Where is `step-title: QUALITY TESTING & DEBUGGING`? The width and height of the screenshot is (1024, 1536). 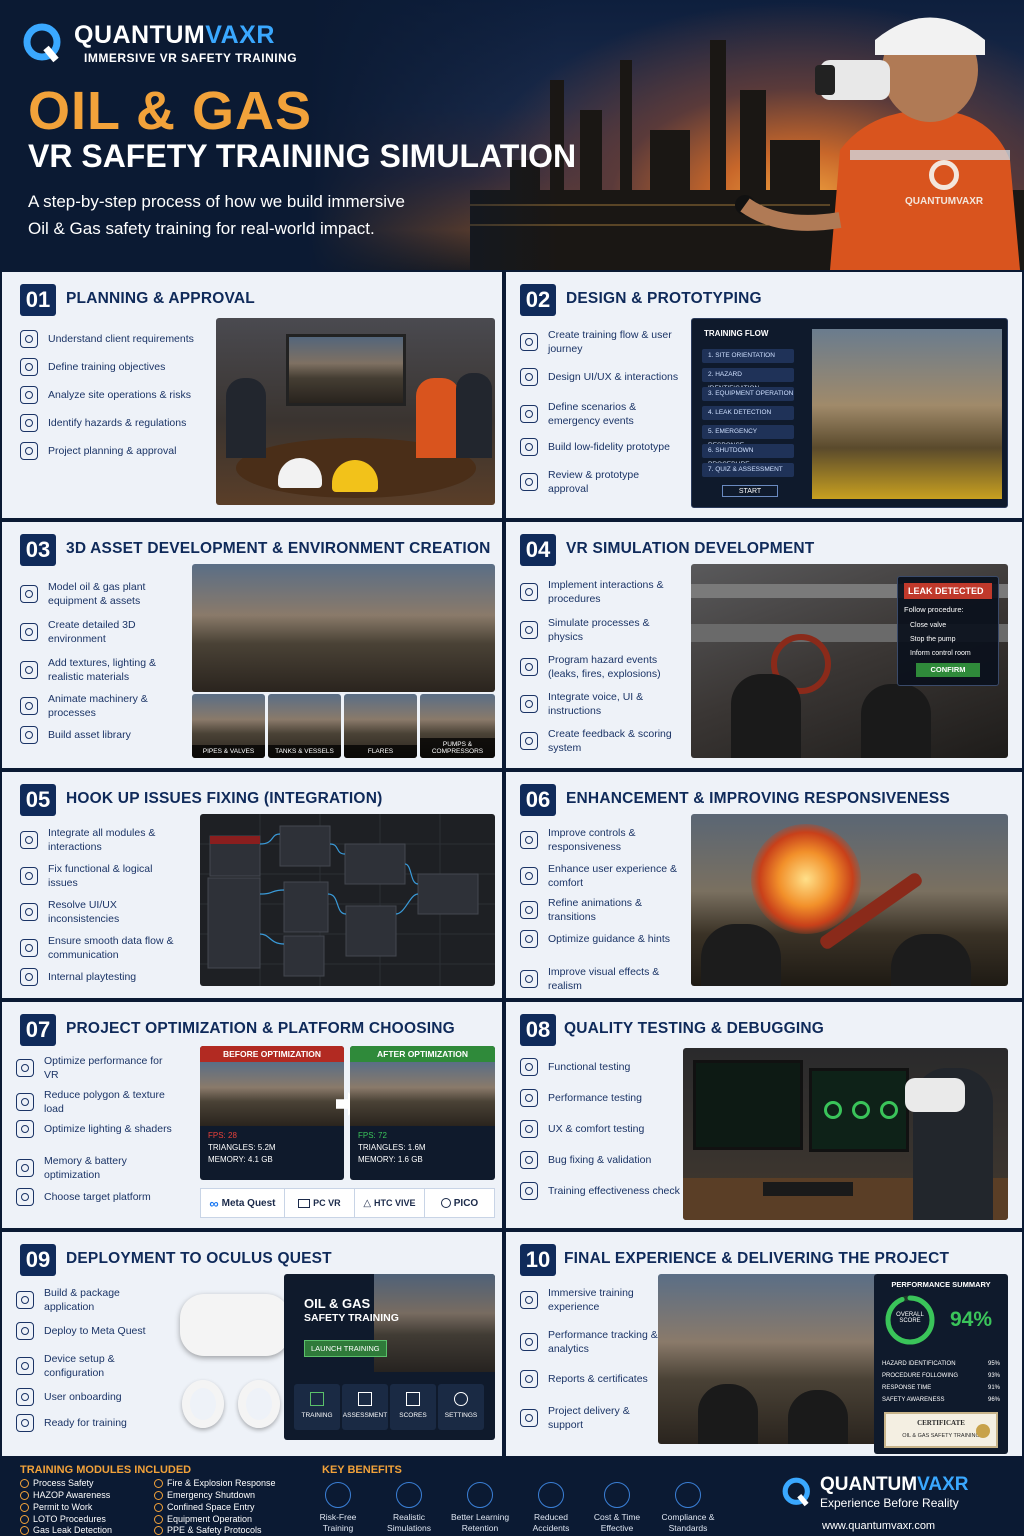 step-title: QUALITY TESTING & DEBUGGING is located at coordinates (694, 1028).